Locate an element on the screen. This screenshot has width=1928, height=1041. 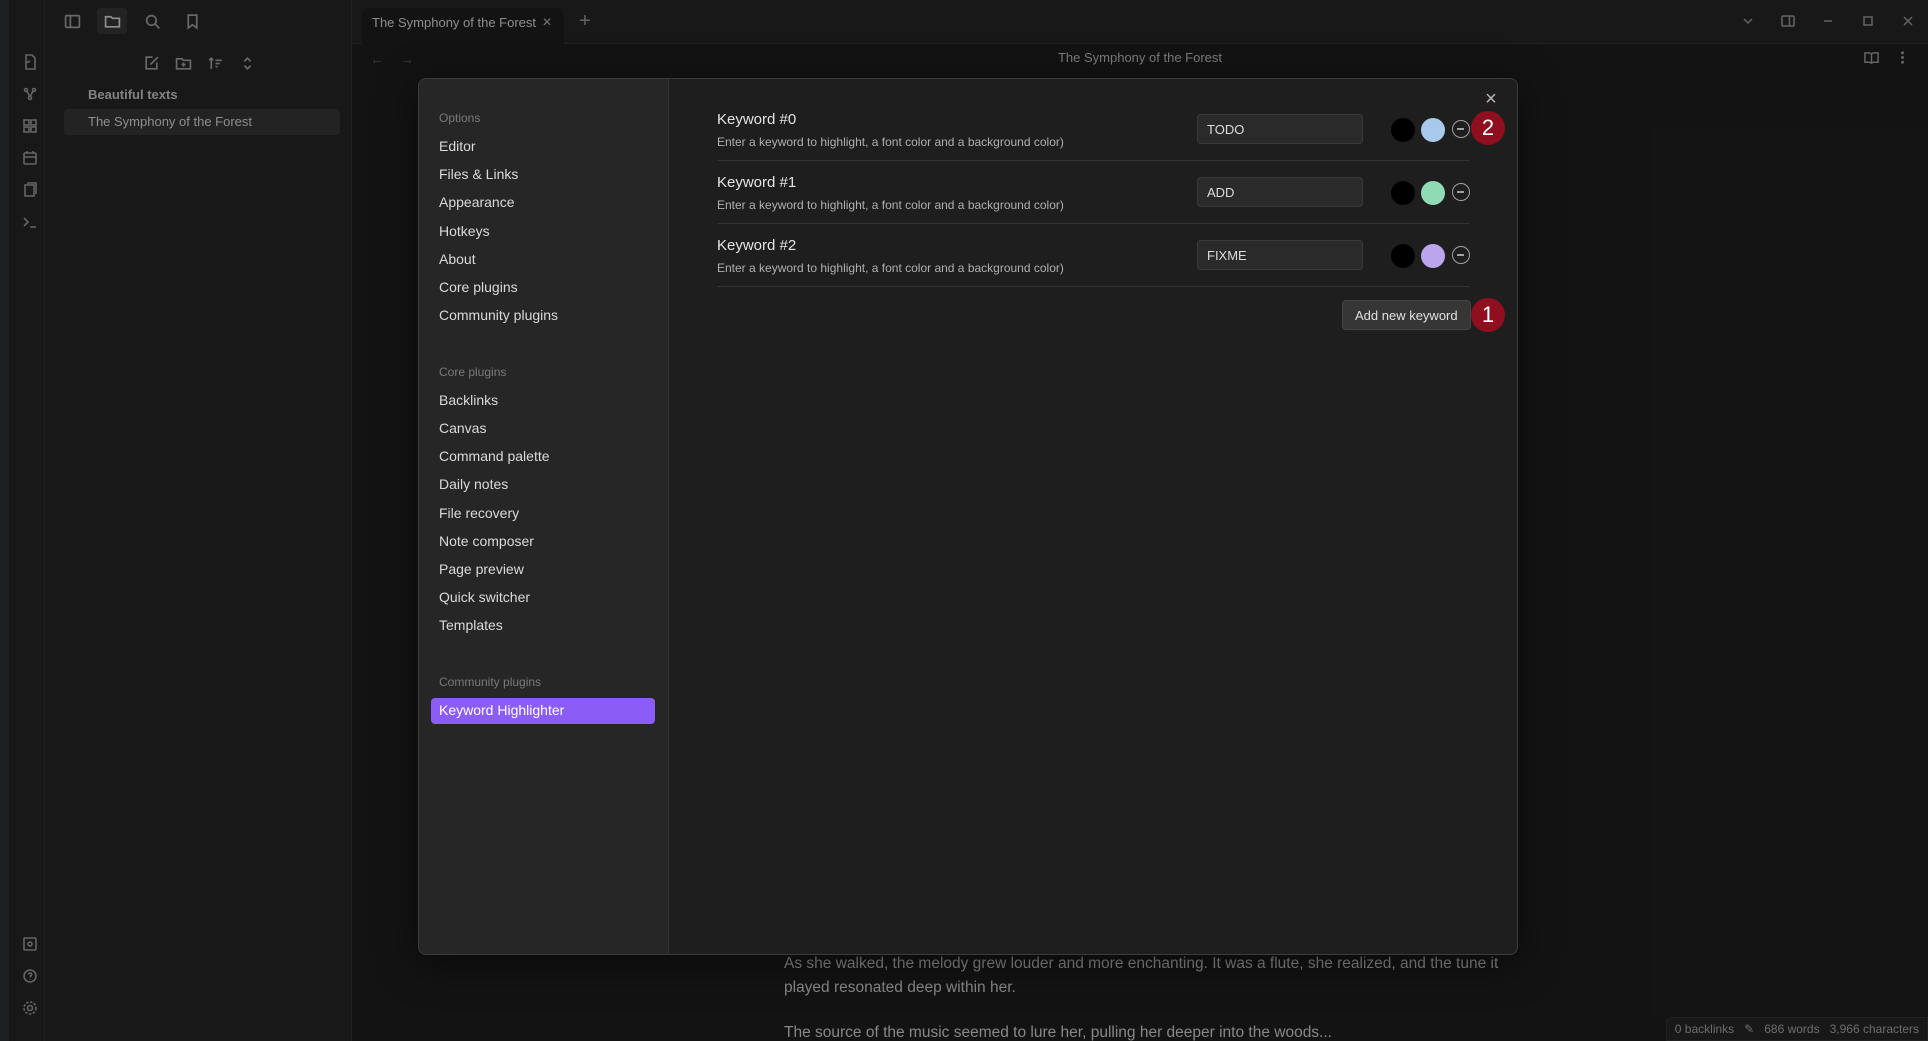
keyword-name: Keyword #1 is located at coordinates (757, 182).